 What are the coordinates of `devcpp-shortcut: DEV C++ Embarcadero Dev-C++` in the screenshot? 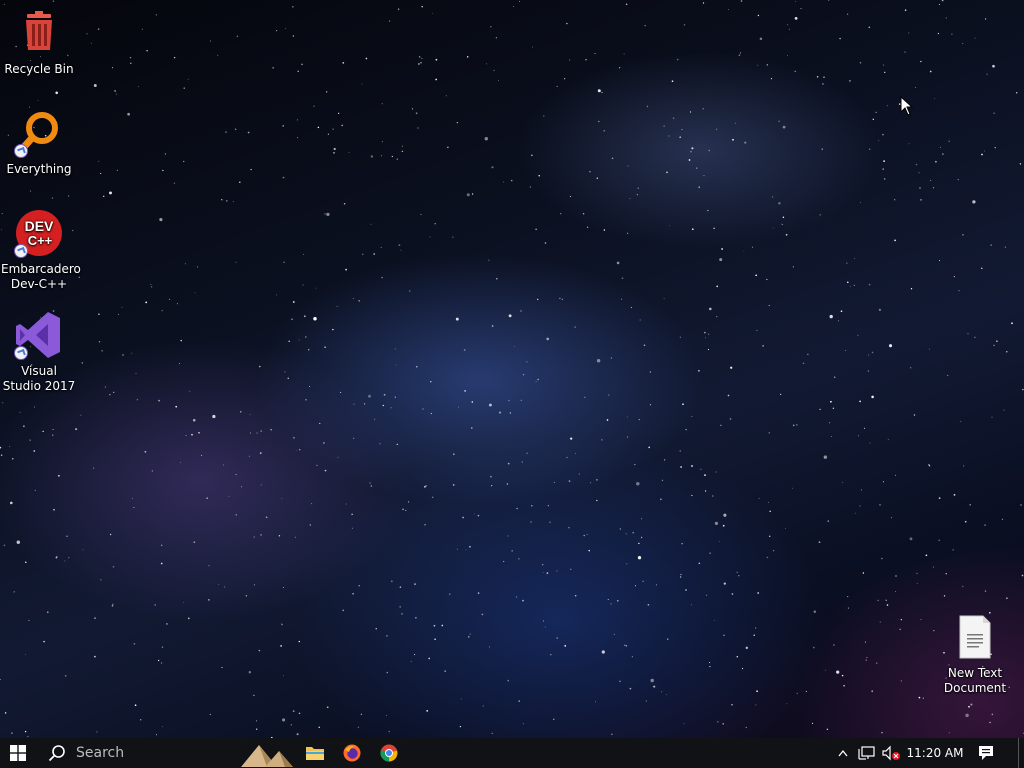 It's located at (41, 250).